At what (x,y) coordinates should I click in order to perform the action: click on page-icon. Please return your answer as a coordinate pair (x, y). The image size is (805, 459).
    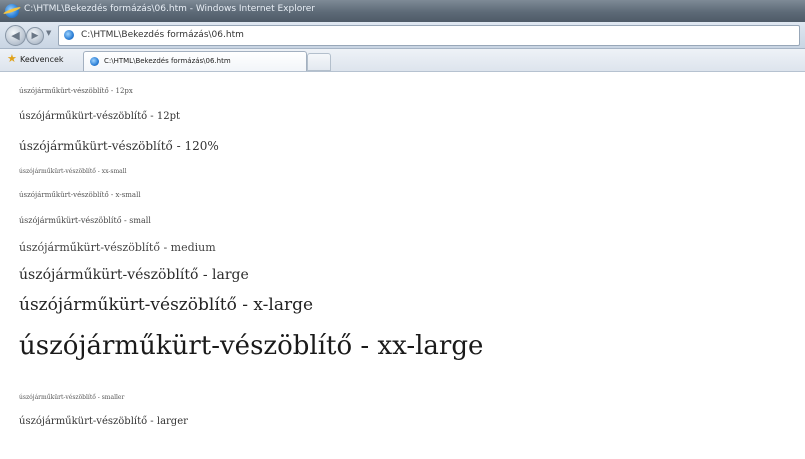
    Looking at the image, I should click on (69, 35).